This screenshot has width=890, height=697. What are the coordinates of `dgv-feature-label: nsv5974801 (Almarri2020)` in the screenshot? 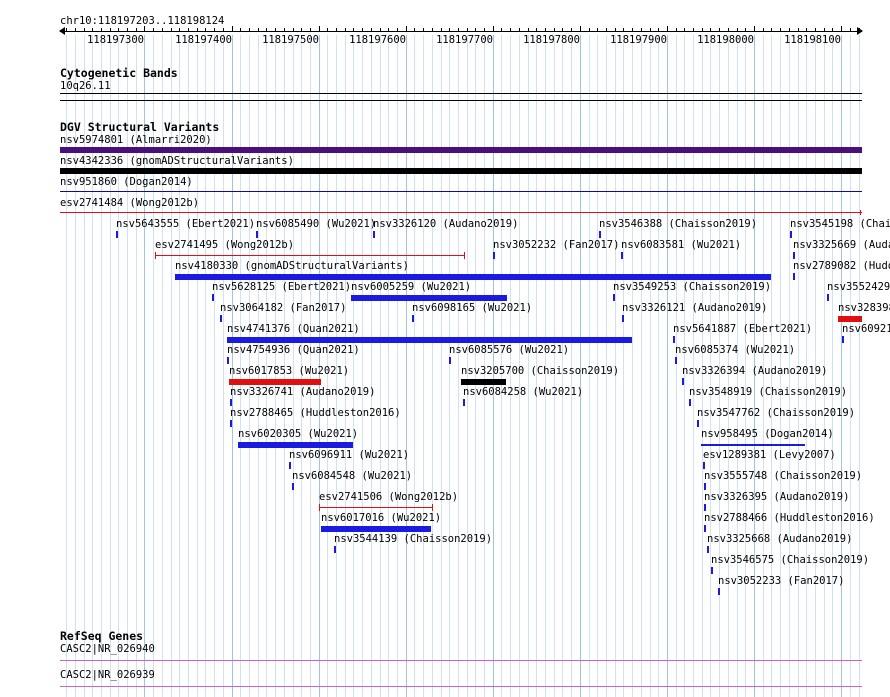 It's located at (136, 140).